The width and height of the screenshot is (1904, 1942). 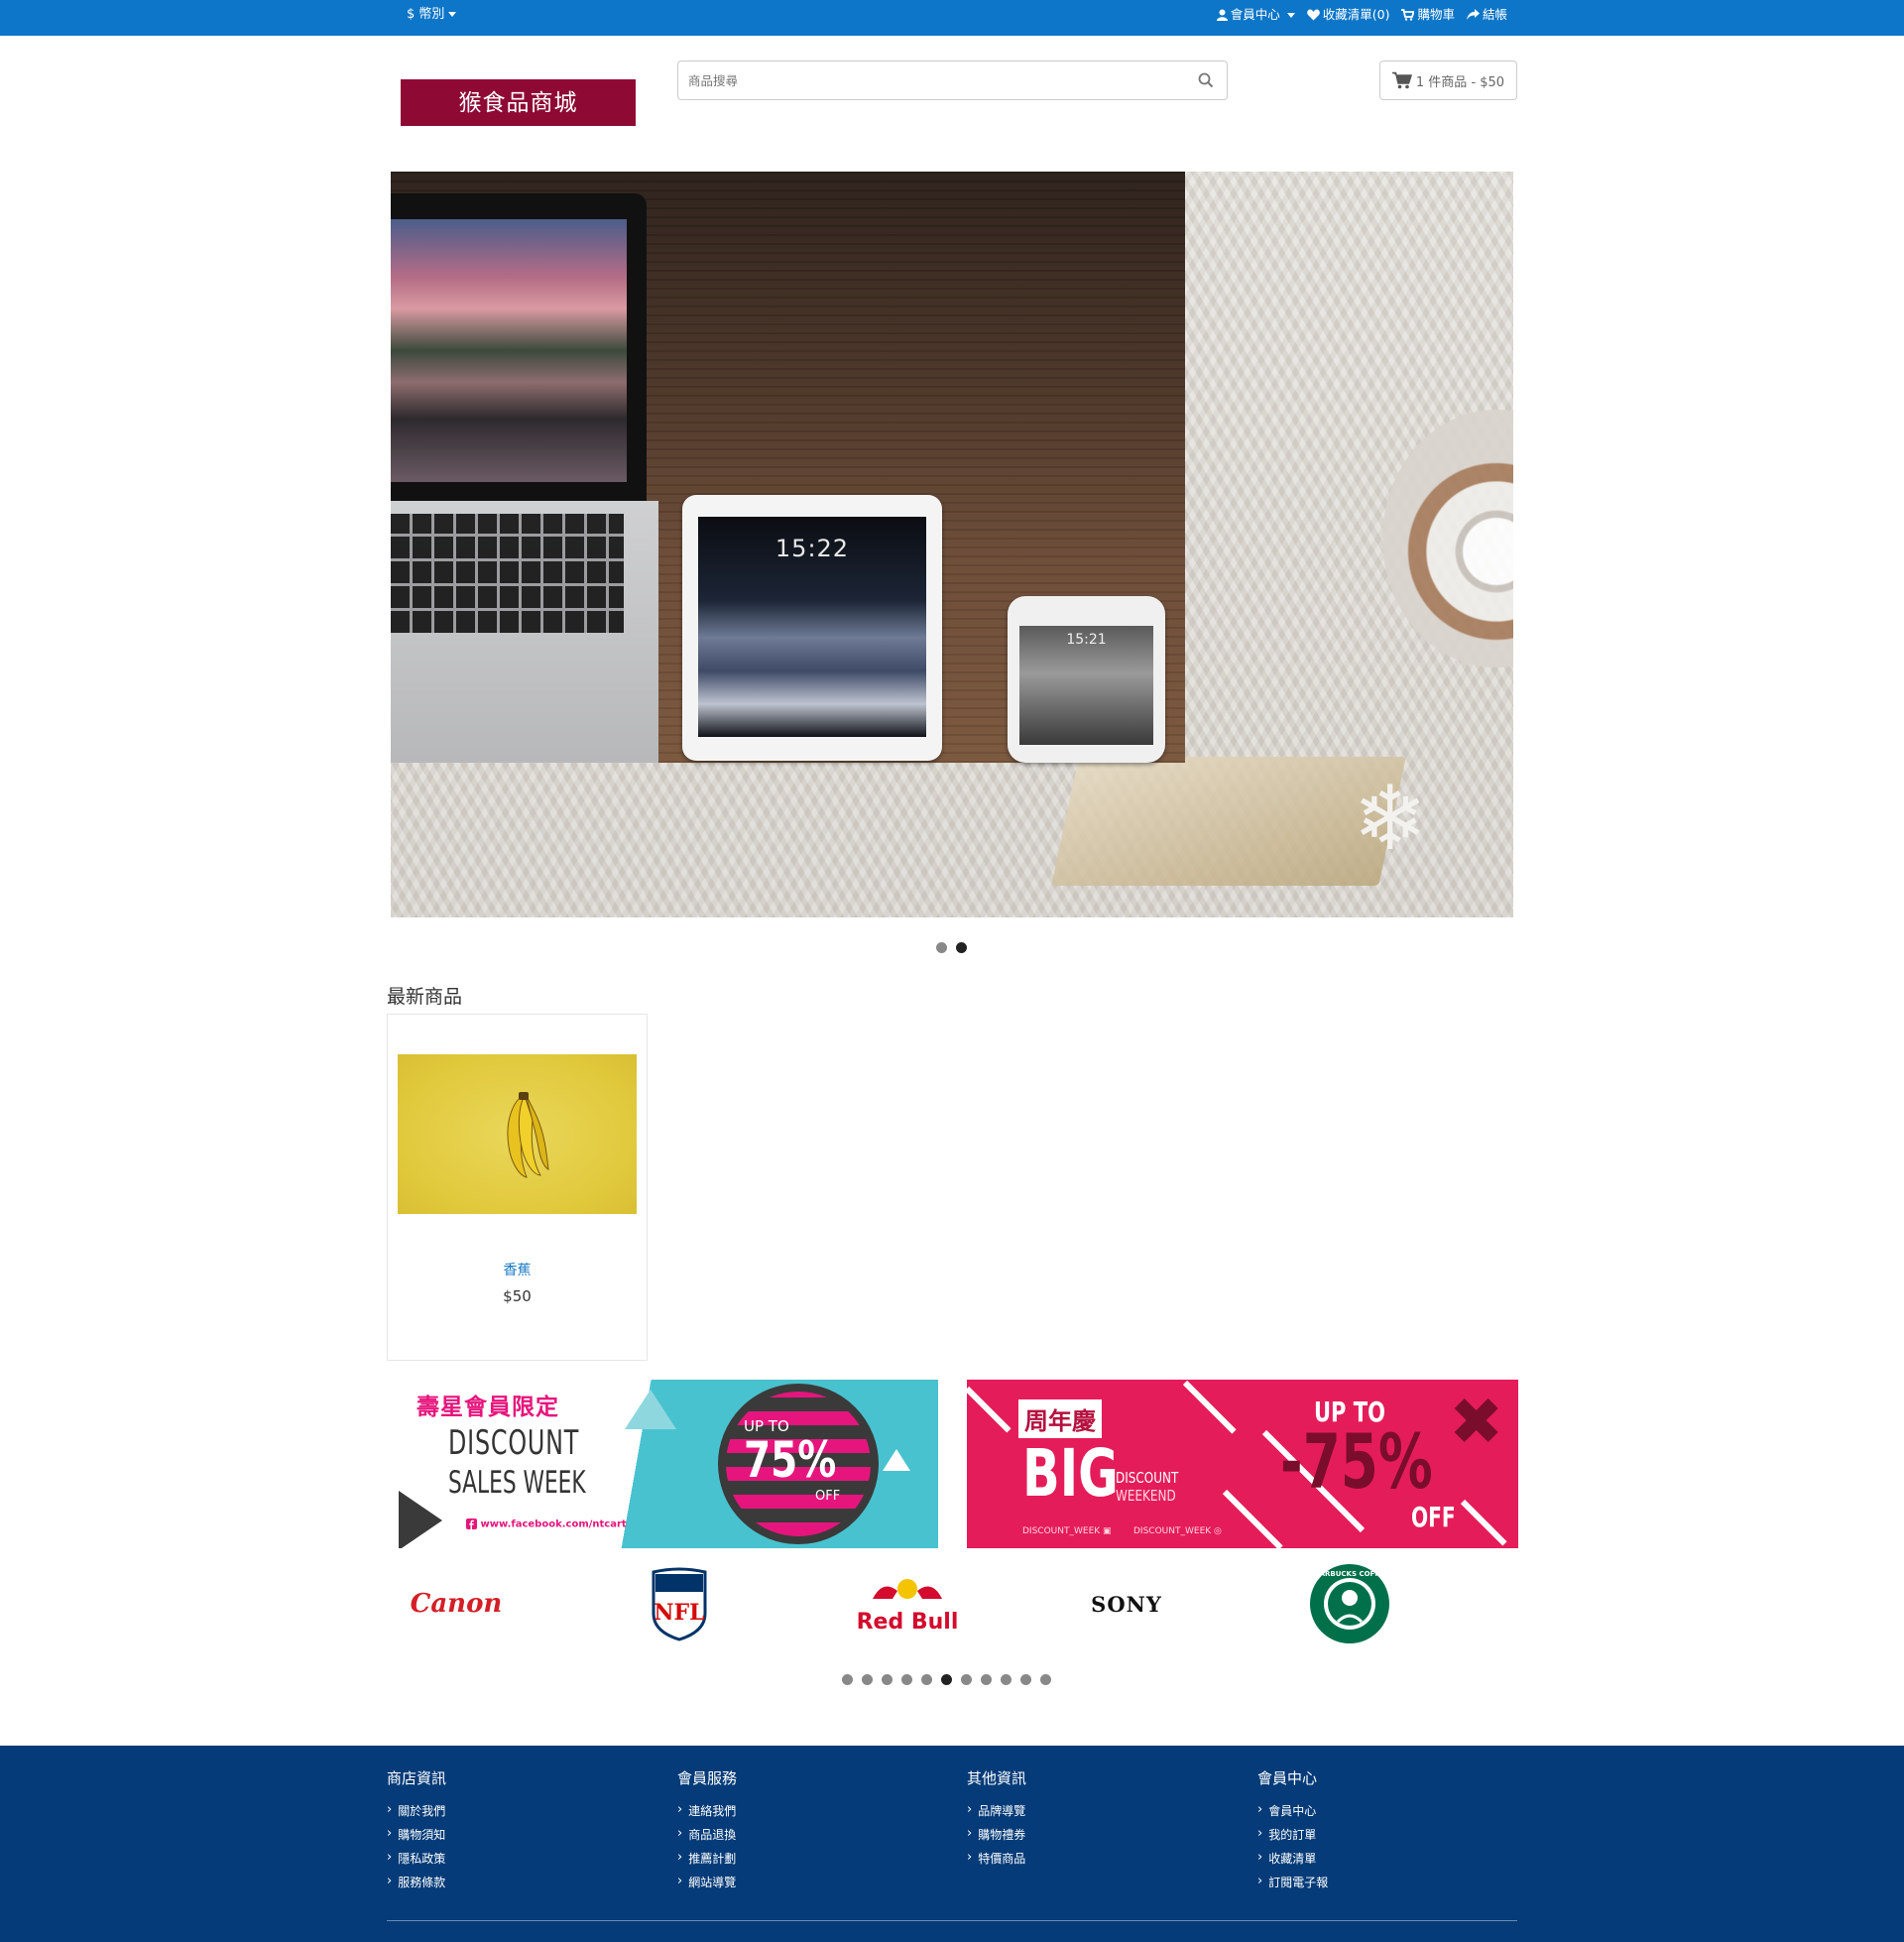 I want to click on footer-link: › 會員中心, so click(x=1371, y=1814).